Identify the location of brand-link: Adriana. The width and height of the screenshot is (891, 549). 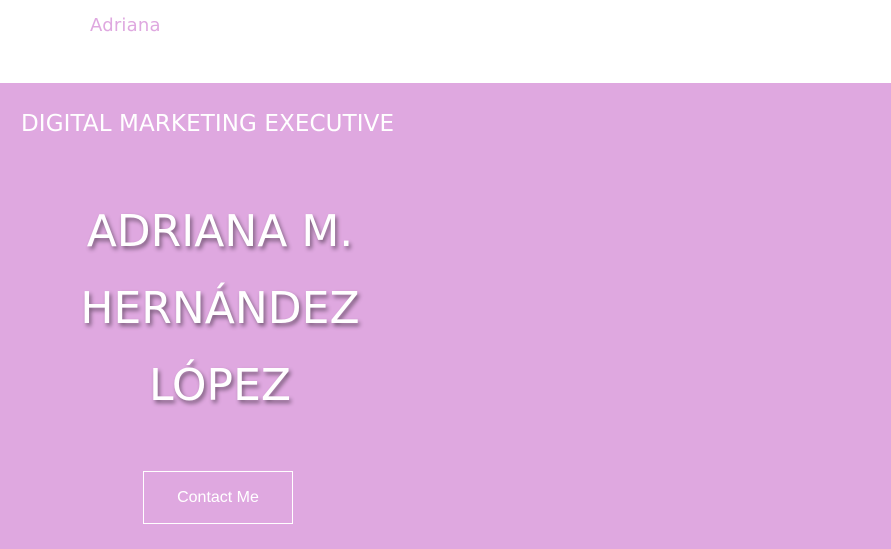
(125, 25).